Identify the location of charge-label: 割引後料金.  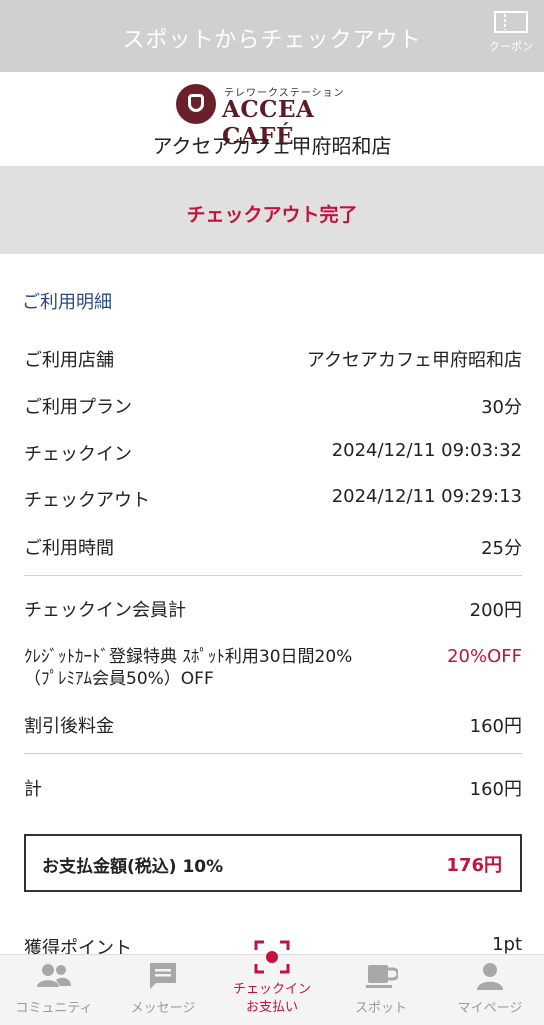
(69, 726).